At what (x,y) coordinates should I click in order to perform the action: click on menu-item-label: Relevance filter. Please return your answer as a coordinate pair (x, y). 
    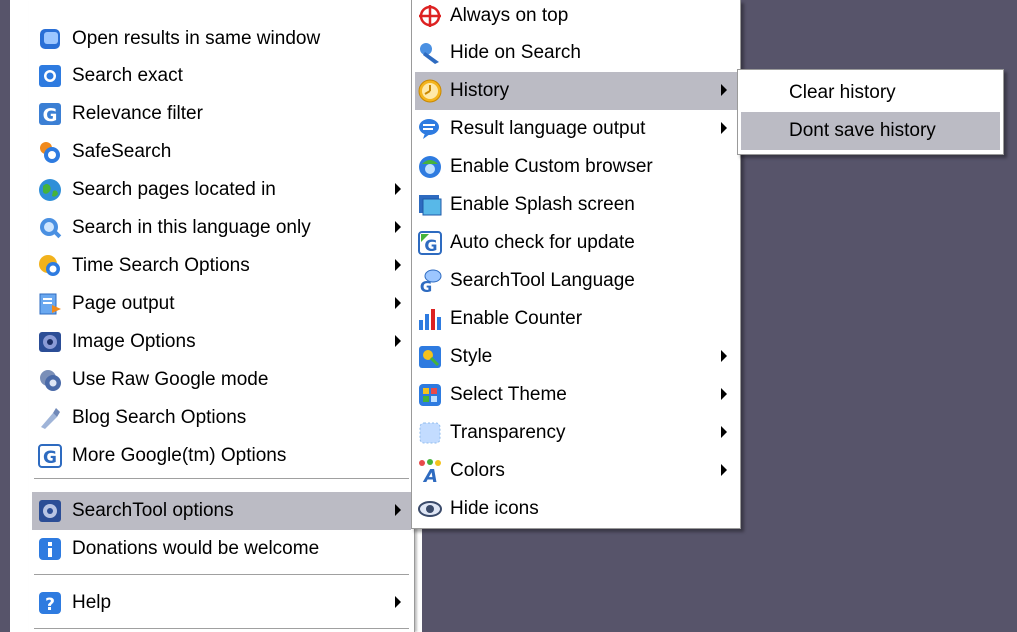
    Looking at the image, I should click on (137, 113).